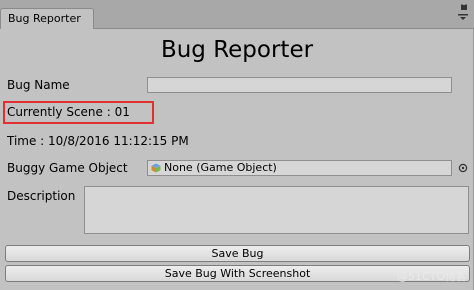 The width and height of the screenshot is (474, 290). What do you see at coordinates (41, 196) in the screenshot?
I see `description-label: Description` at bounding box center [41, 196].